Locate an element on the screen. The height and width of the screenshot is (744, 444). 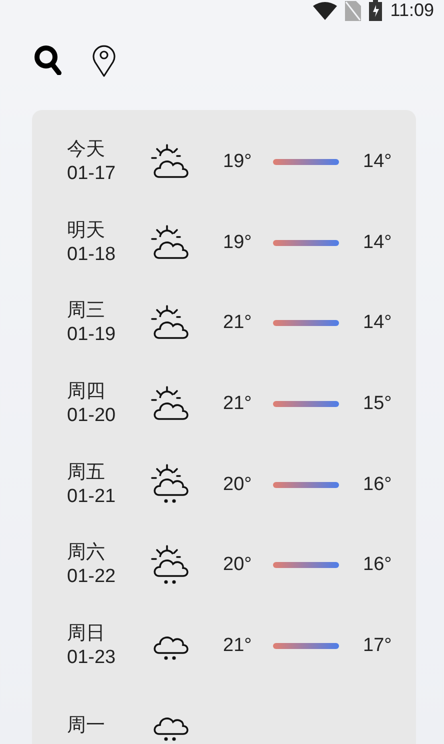
date-label: 01-22 is located at coordinates (92, 577).